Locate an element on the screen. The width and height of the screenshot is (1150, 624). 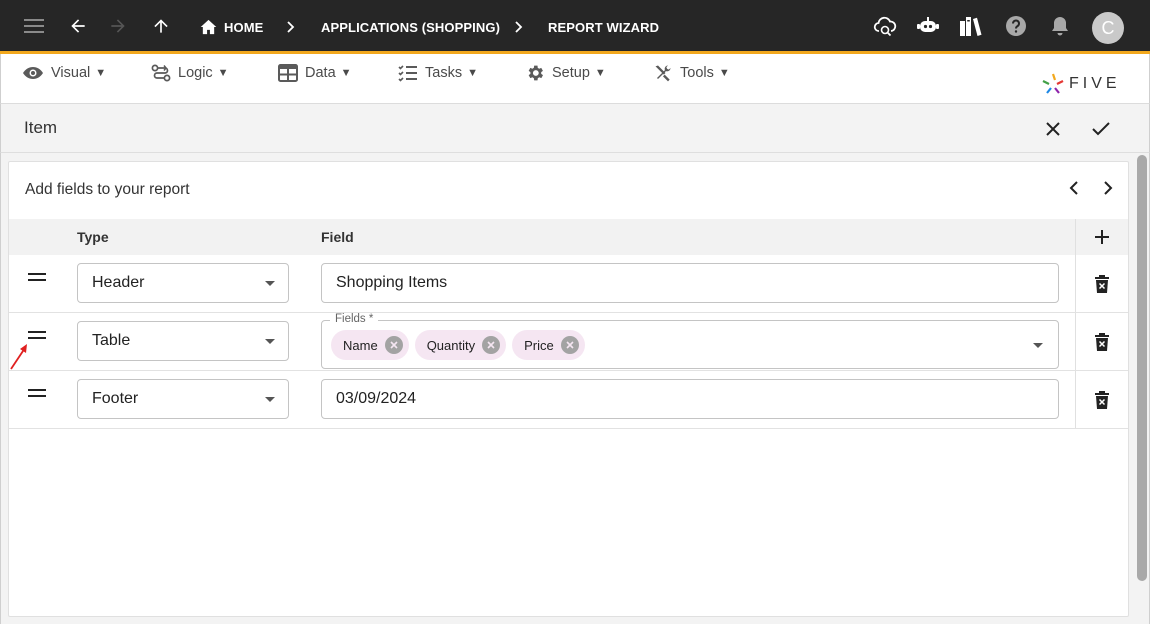
breadcrumb-applications-label: APPLICATIONS (SHOPPING) is located at coordinates (411, 27).